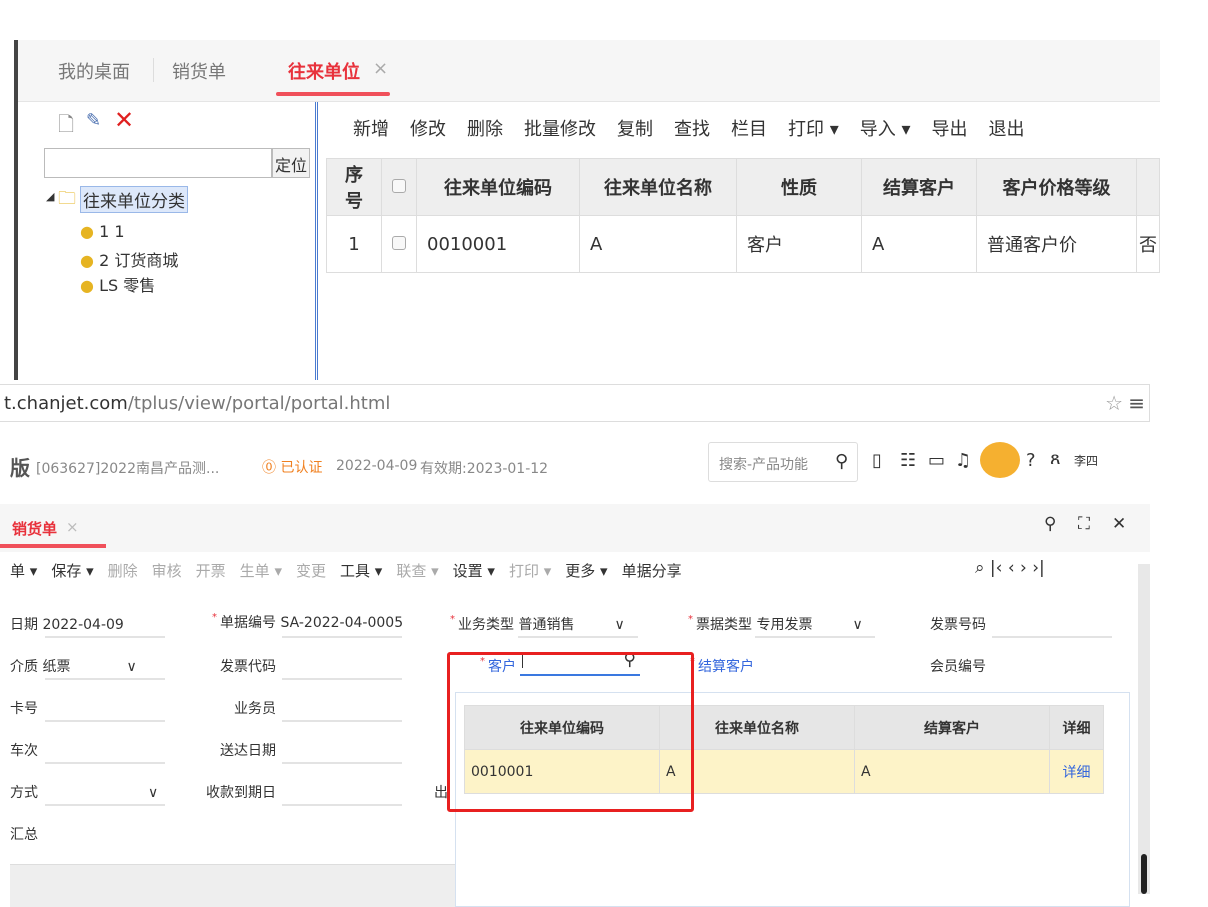 The image size is (1208, 907). Describe the element at coordinates (24, 751) in the screenshot. I see `trip-label: 车次` at that location.